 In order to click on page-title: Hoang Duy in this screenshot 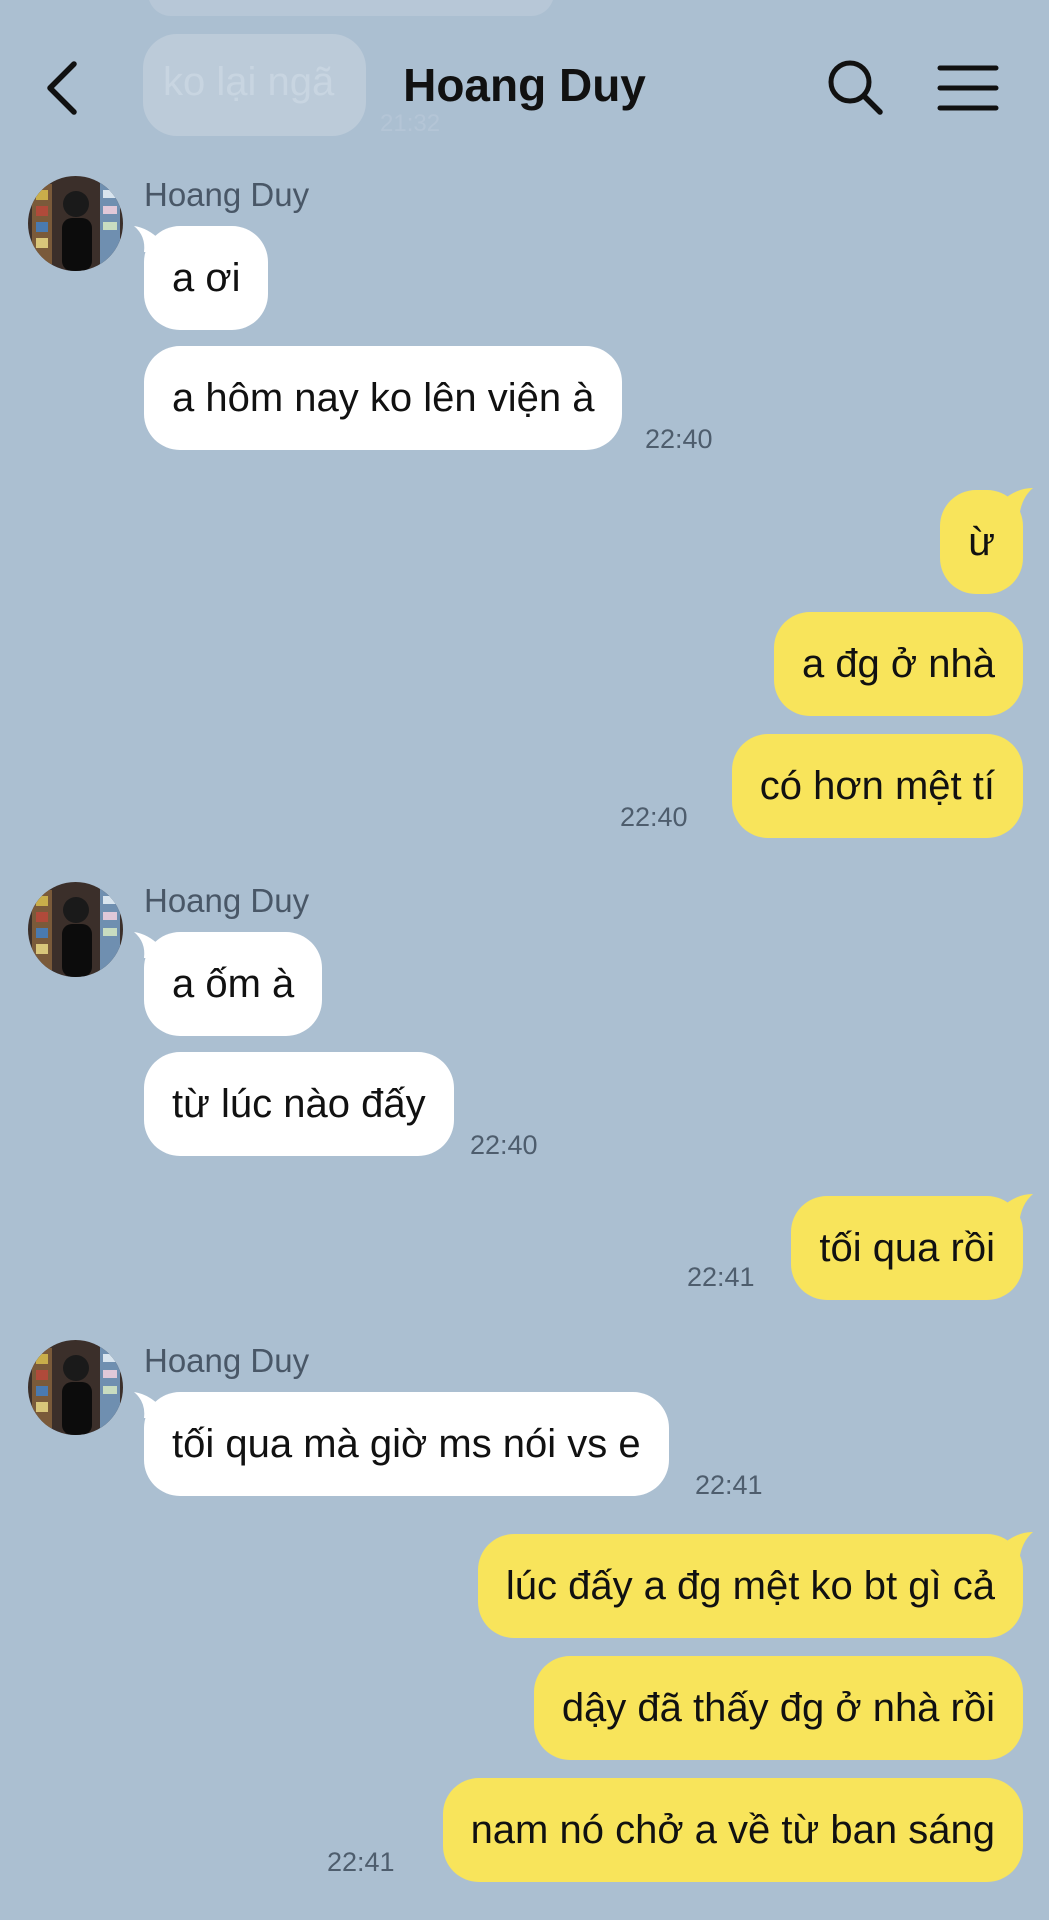, I will do `click(524, 85)`.